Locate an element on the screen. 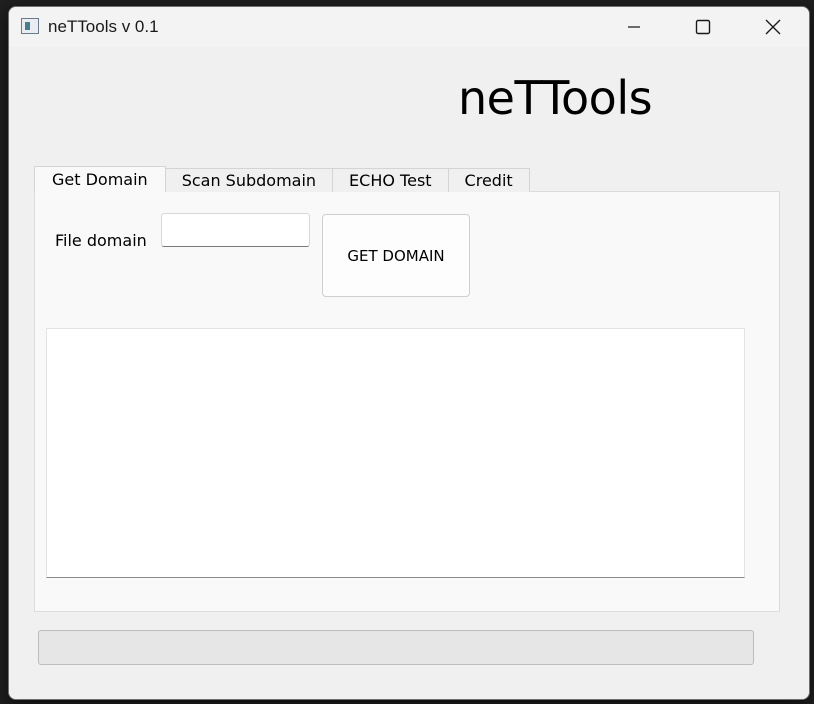  maximize-icon is located at coordinates (703, 27).